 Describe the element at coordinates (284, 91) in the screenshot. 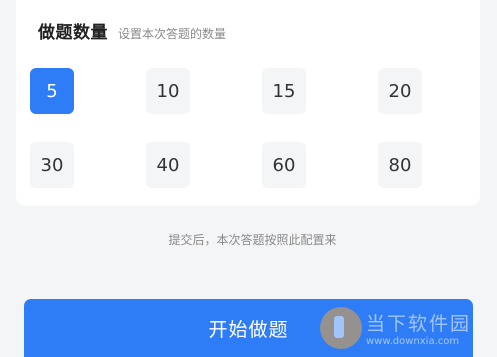

I see `count-option-15: 15` at that location.